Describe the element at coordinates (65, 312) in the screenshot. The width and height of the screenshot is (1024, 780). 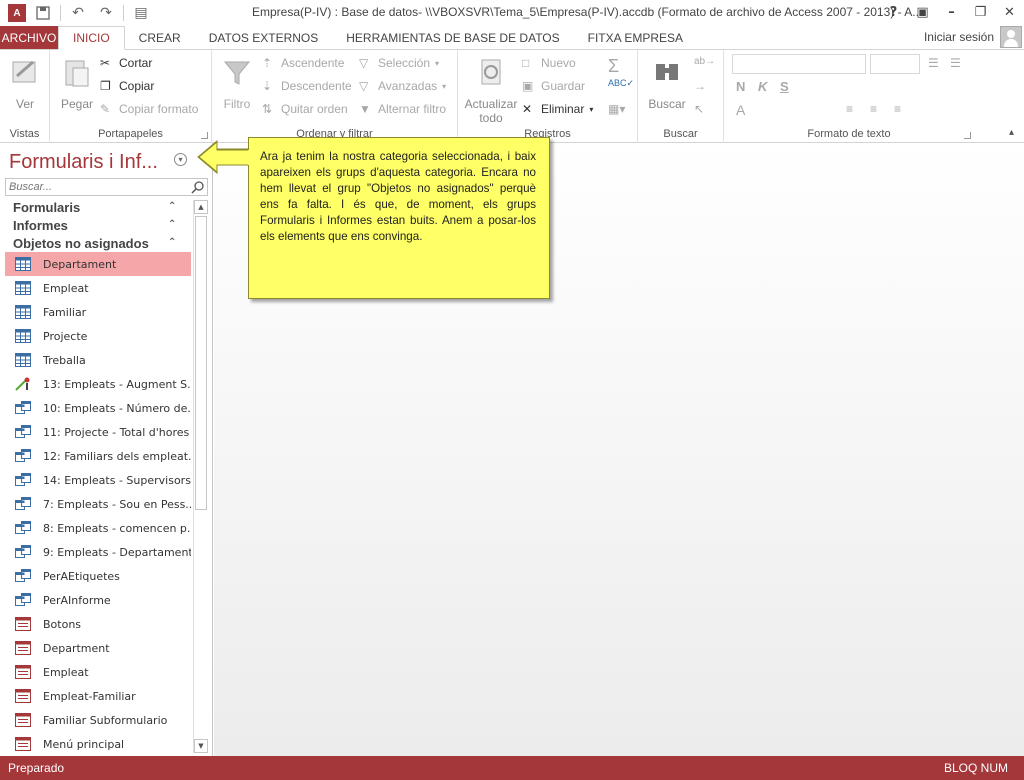
I see `nav-item-label: Familiar` at that location.